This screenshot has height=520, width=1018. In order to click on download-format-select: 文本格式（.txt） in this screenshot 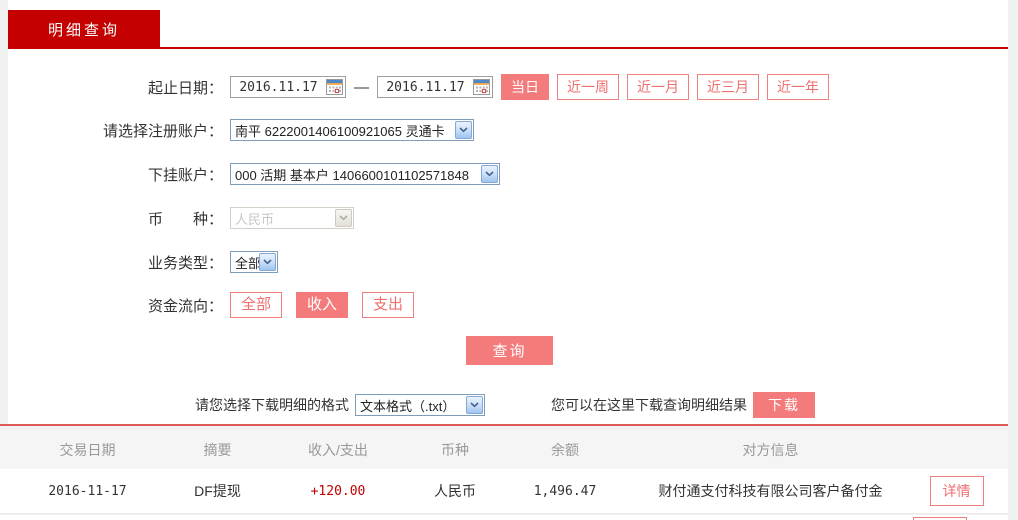, I will do `click(420, 405)`.